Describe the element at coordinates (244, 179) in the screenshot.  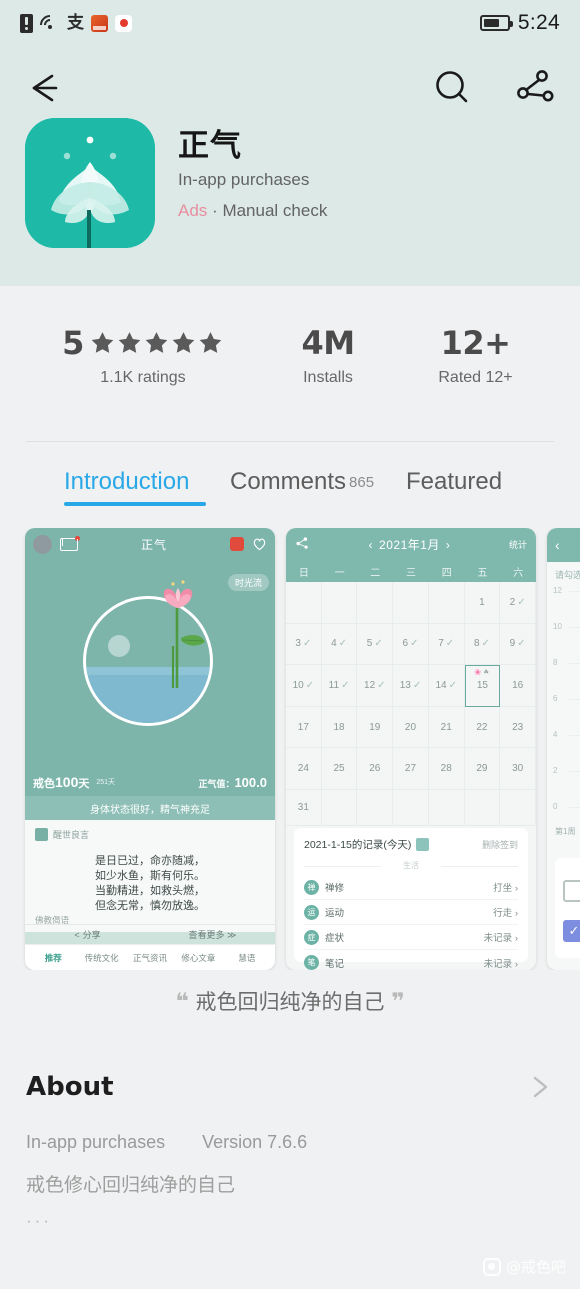
I see `app-subtitle: In-app purchases` at that location.